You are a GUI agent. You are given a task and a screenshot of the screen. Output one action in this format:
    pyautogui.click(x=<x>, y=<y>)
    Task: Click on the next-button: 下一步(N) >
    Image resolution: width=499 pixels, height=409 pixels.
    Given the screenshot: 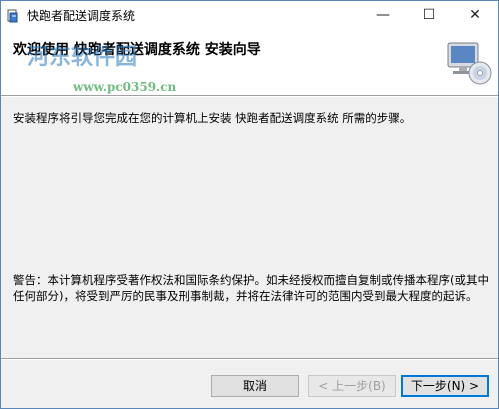 What is the action you would take?
    pyautogui.click(x=445, y=386)
    